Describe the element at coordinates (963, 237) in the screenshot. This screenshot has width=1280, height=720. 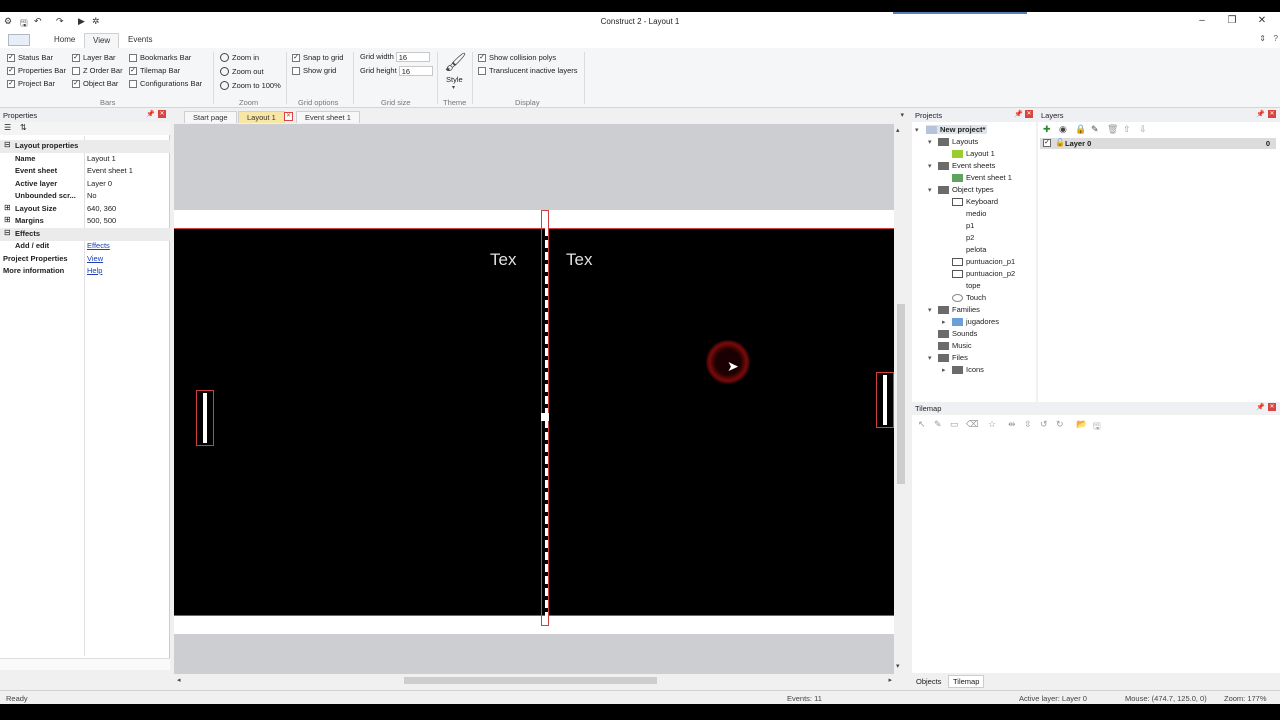
I see `tree-object-p2: p2` at that location.